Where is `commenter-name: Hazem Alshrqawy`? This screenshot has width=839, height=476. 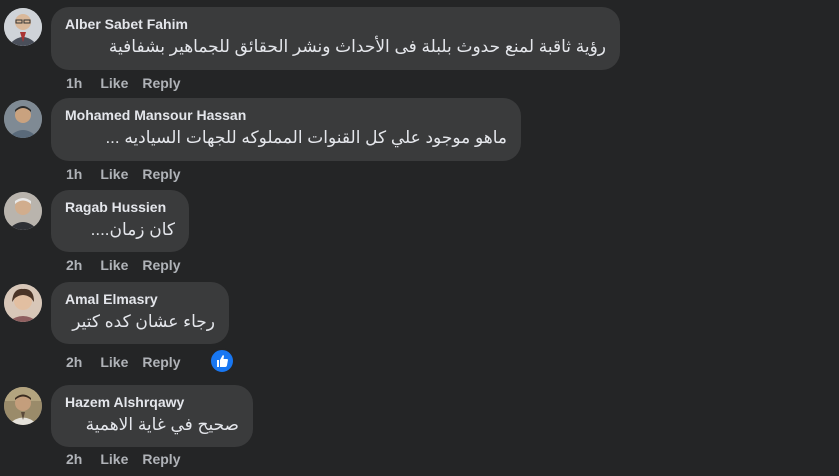
commenter-name: Hazem Alshrqawy is located at coordinates (152, 402).